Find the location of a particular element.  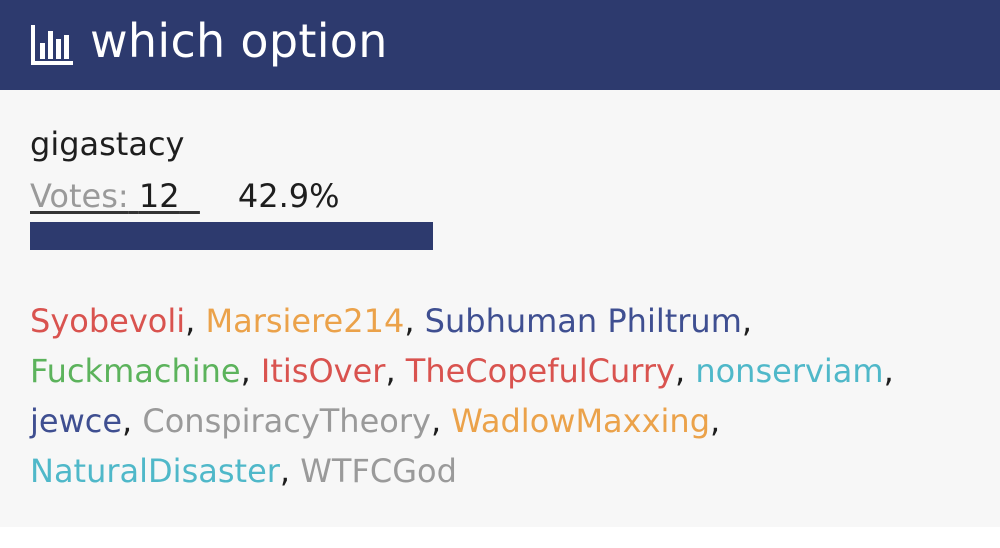

bar-chart-icon is located at coordinates (52, 45).